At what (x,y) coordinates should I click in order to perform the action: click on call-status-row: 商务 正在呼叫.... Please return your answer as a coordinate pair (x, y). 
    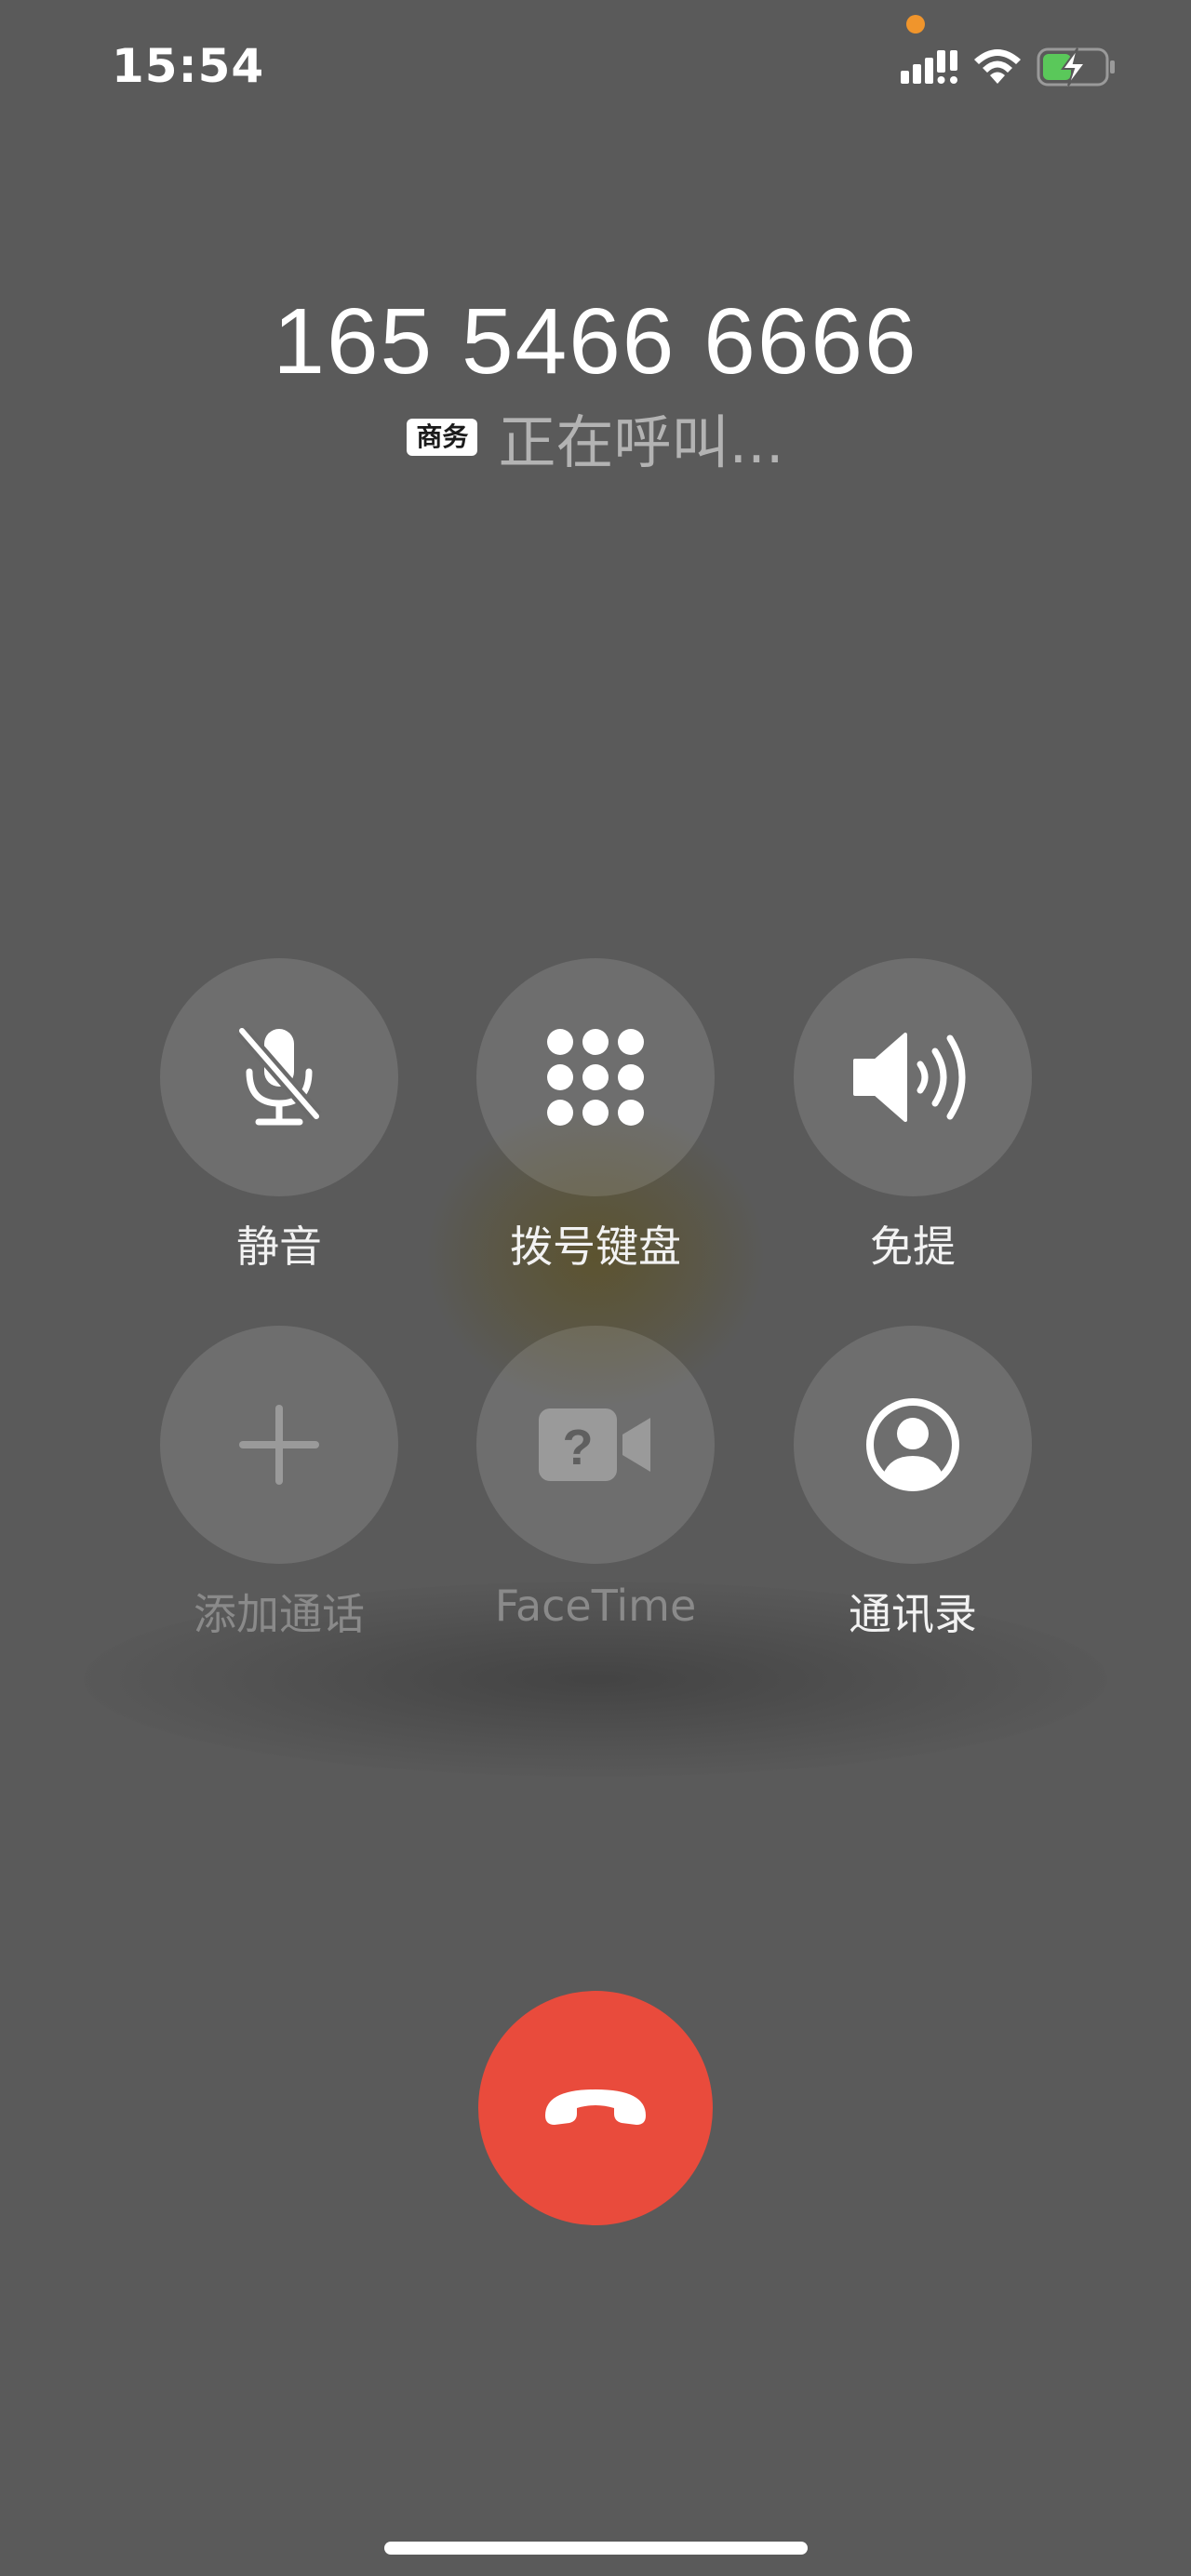
    Looking at the image, I should click on (595, 438).